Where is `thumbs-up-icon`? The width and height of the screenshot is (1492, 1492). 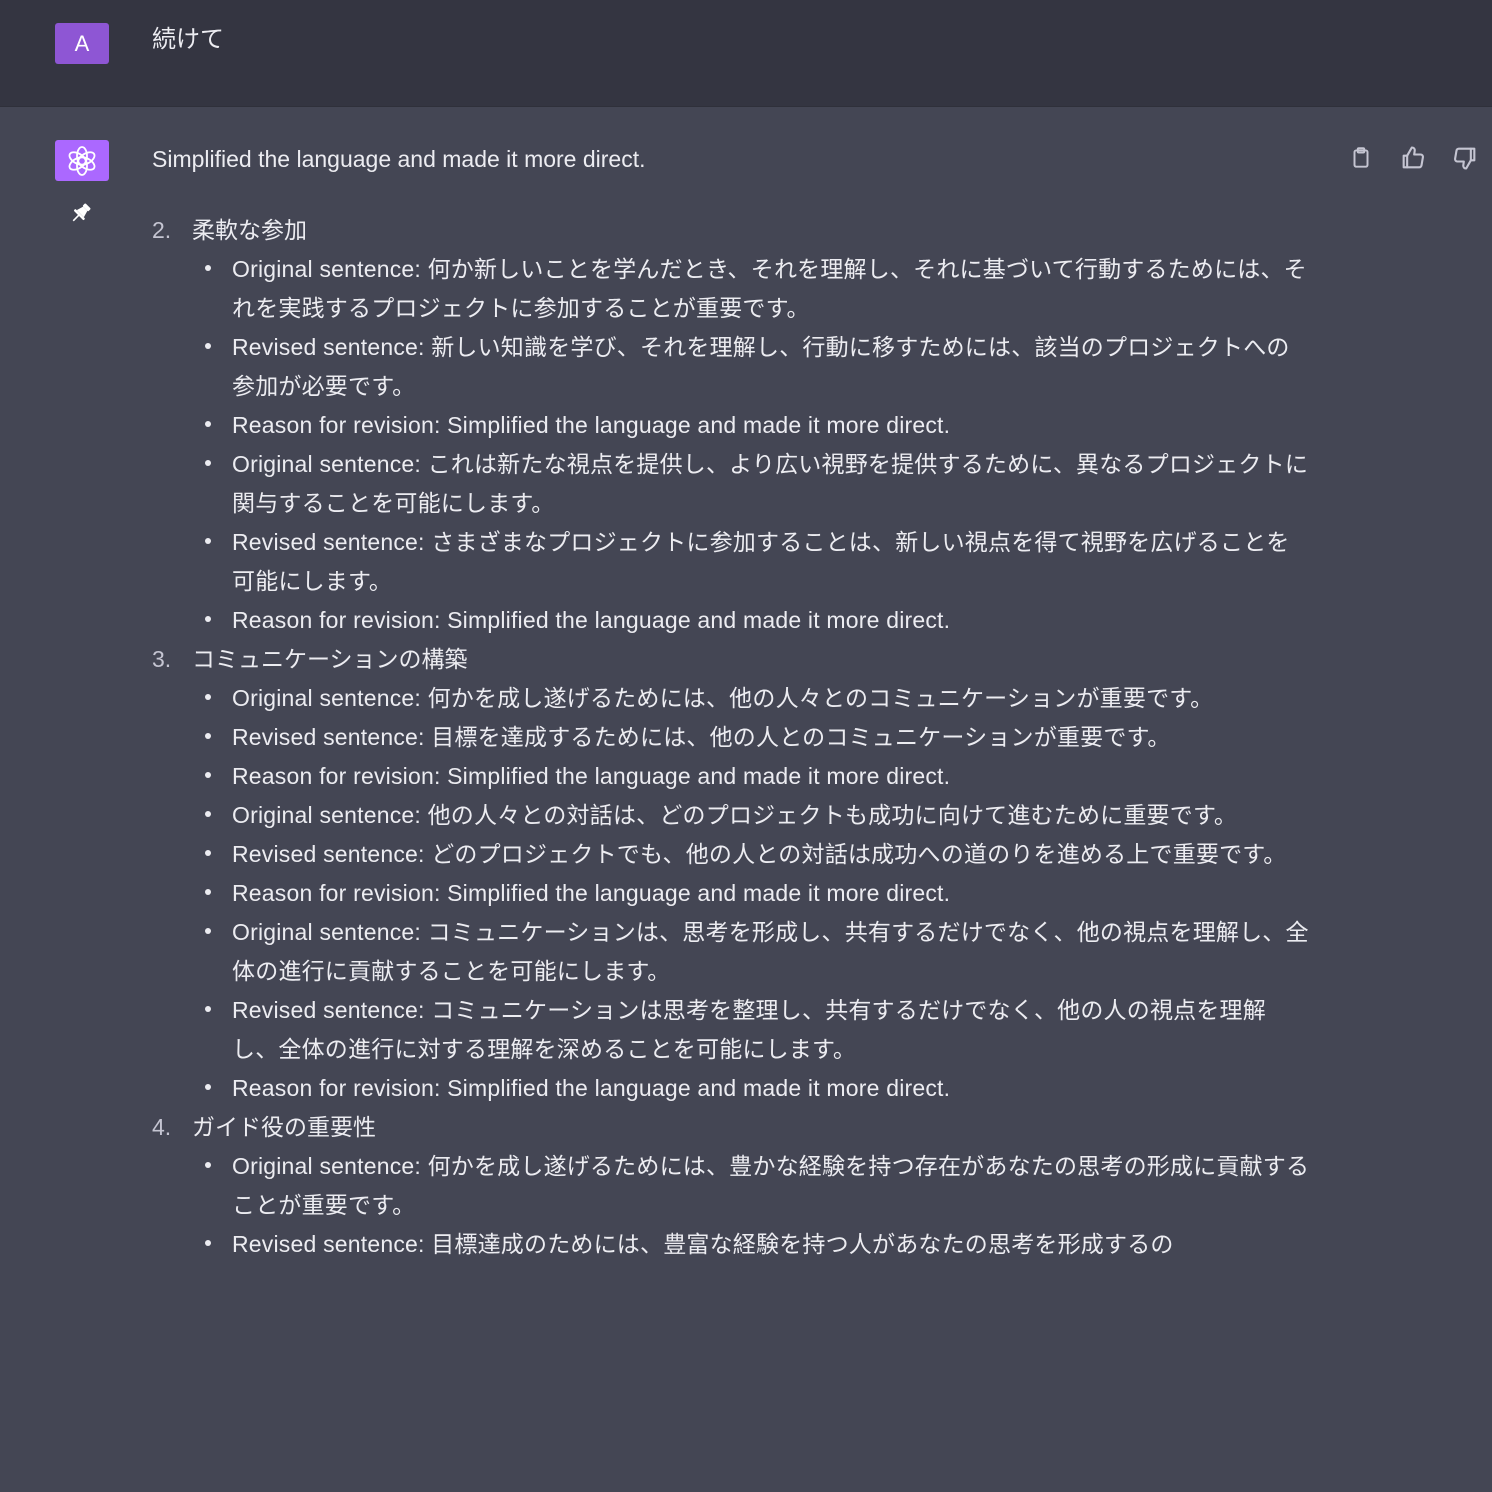
thumbs-up-icon is located at coordinates (1413, 158).